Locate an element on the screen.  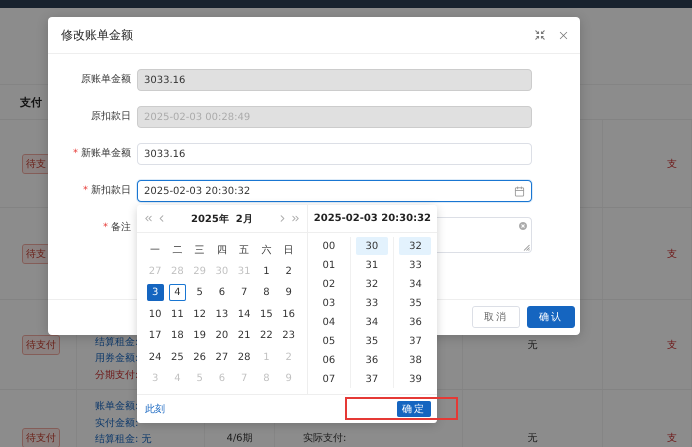
clear-icon is located at coordinates (523, 226).